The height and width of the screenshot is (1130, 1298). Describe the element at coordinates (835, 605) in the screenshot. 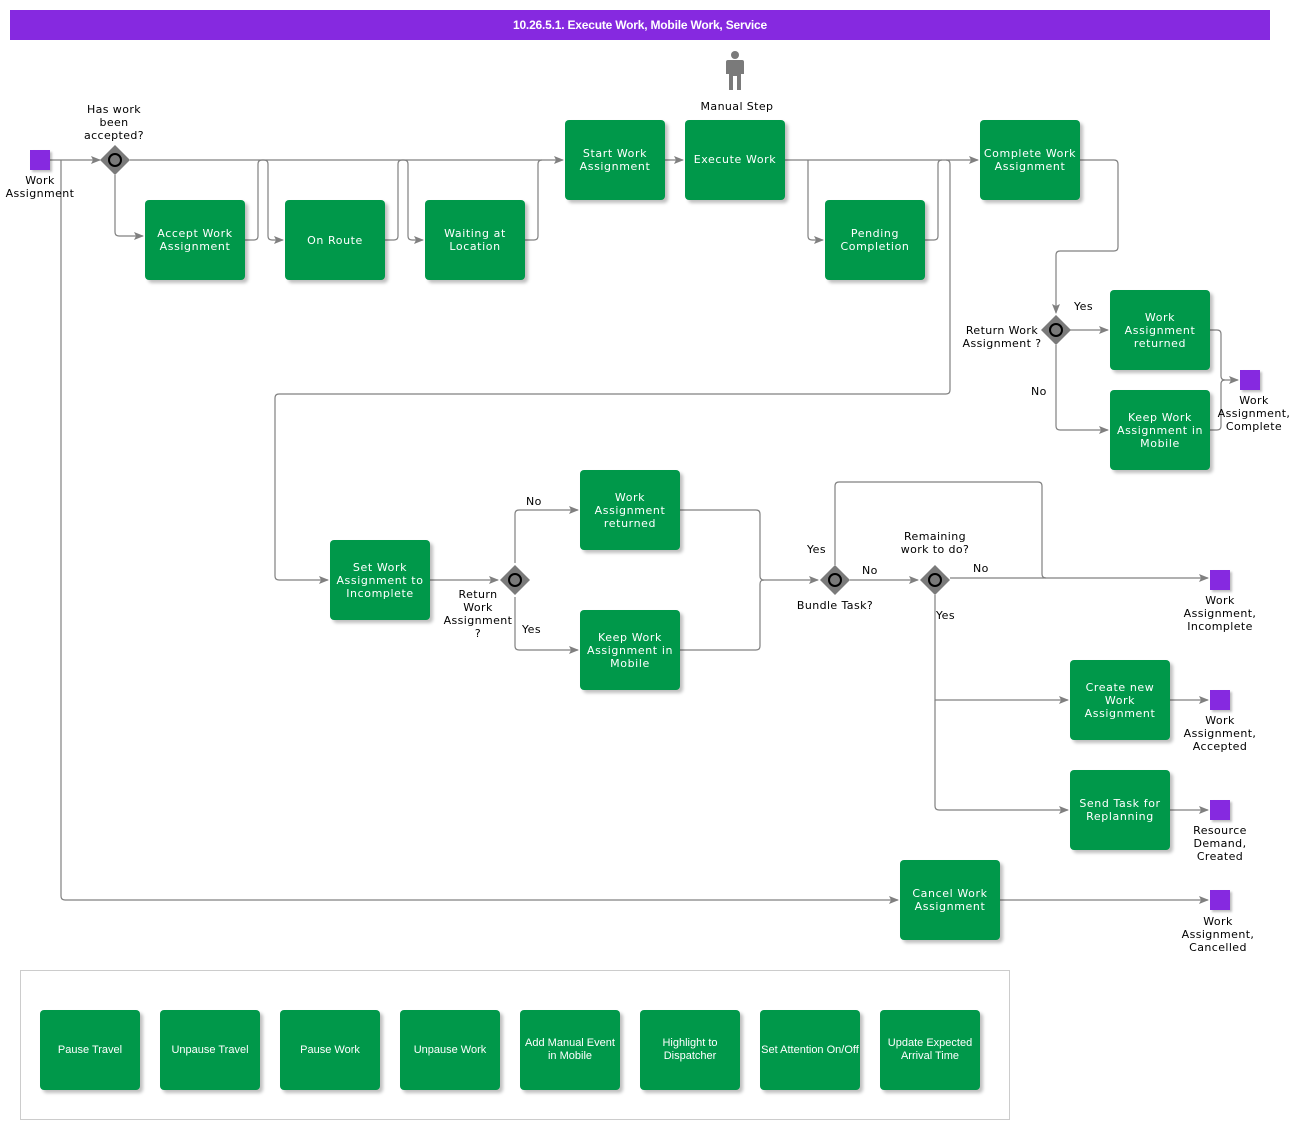

I see `gateway-bundle-label: Bundle Task?` at that location.